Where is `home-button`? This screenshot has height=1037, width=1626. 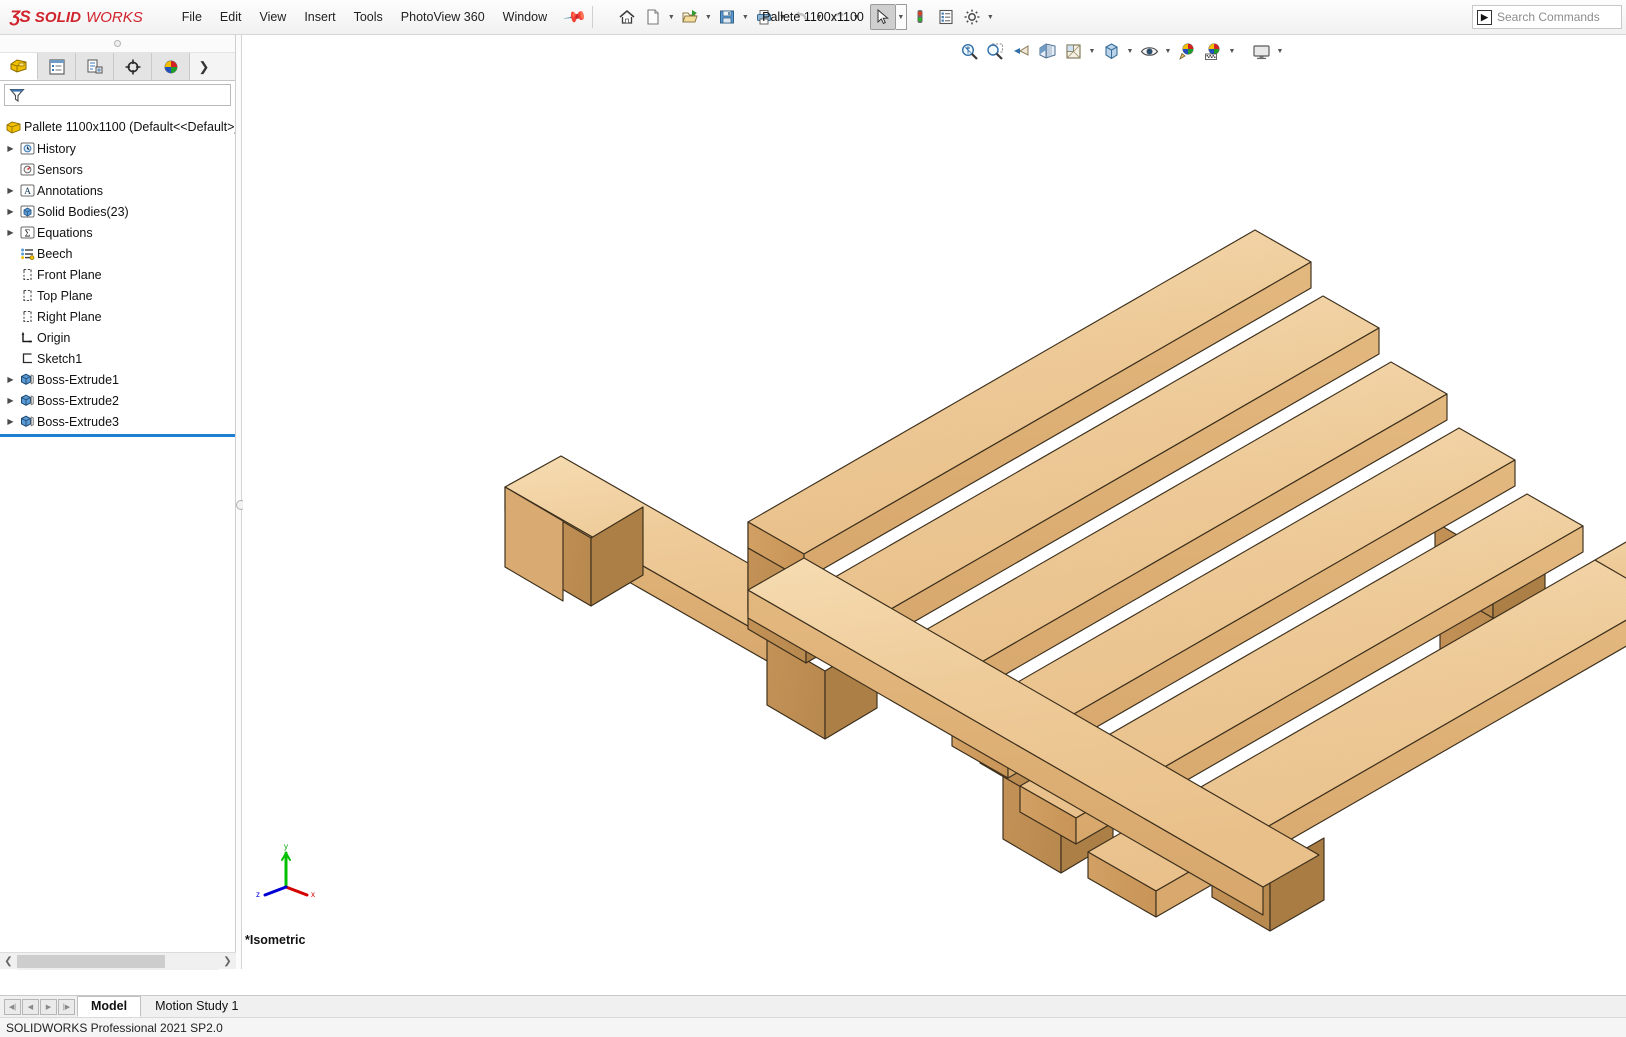
home-button is located at coordinates (627, 17).